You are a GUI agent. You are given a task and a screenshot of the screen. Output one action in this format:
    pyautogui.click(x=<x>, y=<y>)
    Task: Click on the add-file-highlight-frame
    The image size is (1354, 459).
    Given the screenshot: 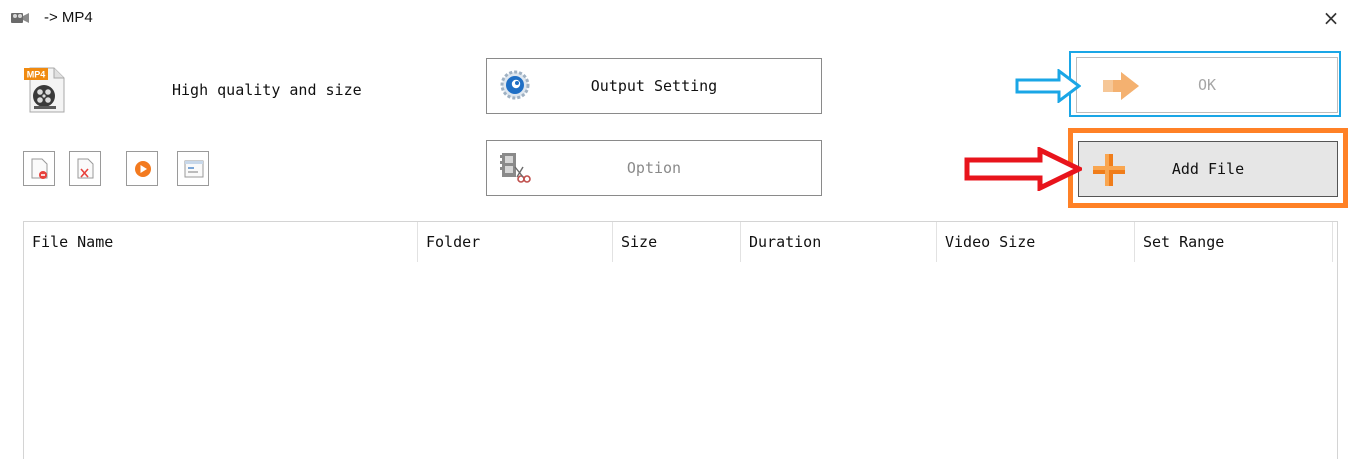 What is the action you would take?
    pyautogui.click(x=1208, y=168)
    